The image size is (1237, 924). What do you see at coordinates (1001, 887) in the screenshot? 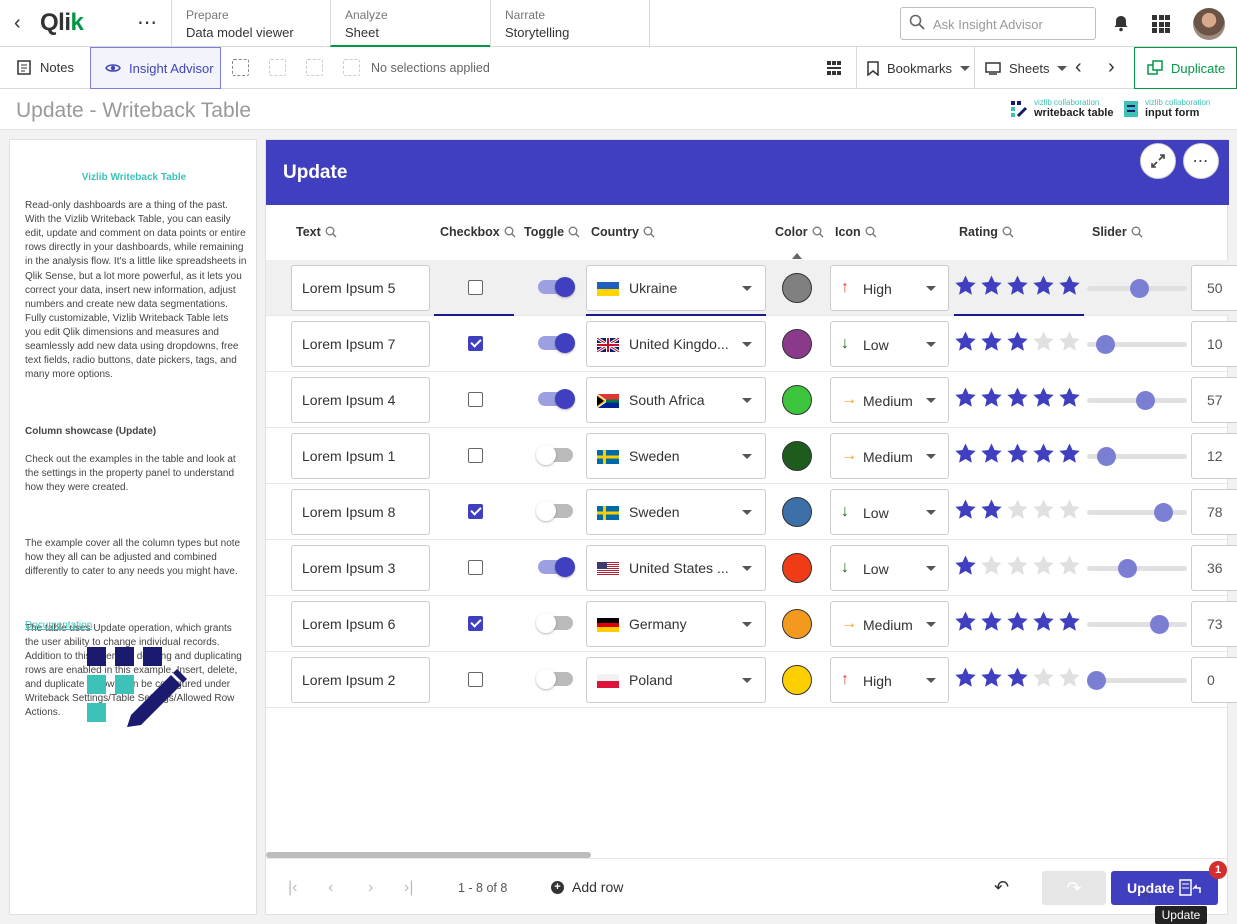
I see `undo-icon: ↶` at bounding box center [1001, 887].